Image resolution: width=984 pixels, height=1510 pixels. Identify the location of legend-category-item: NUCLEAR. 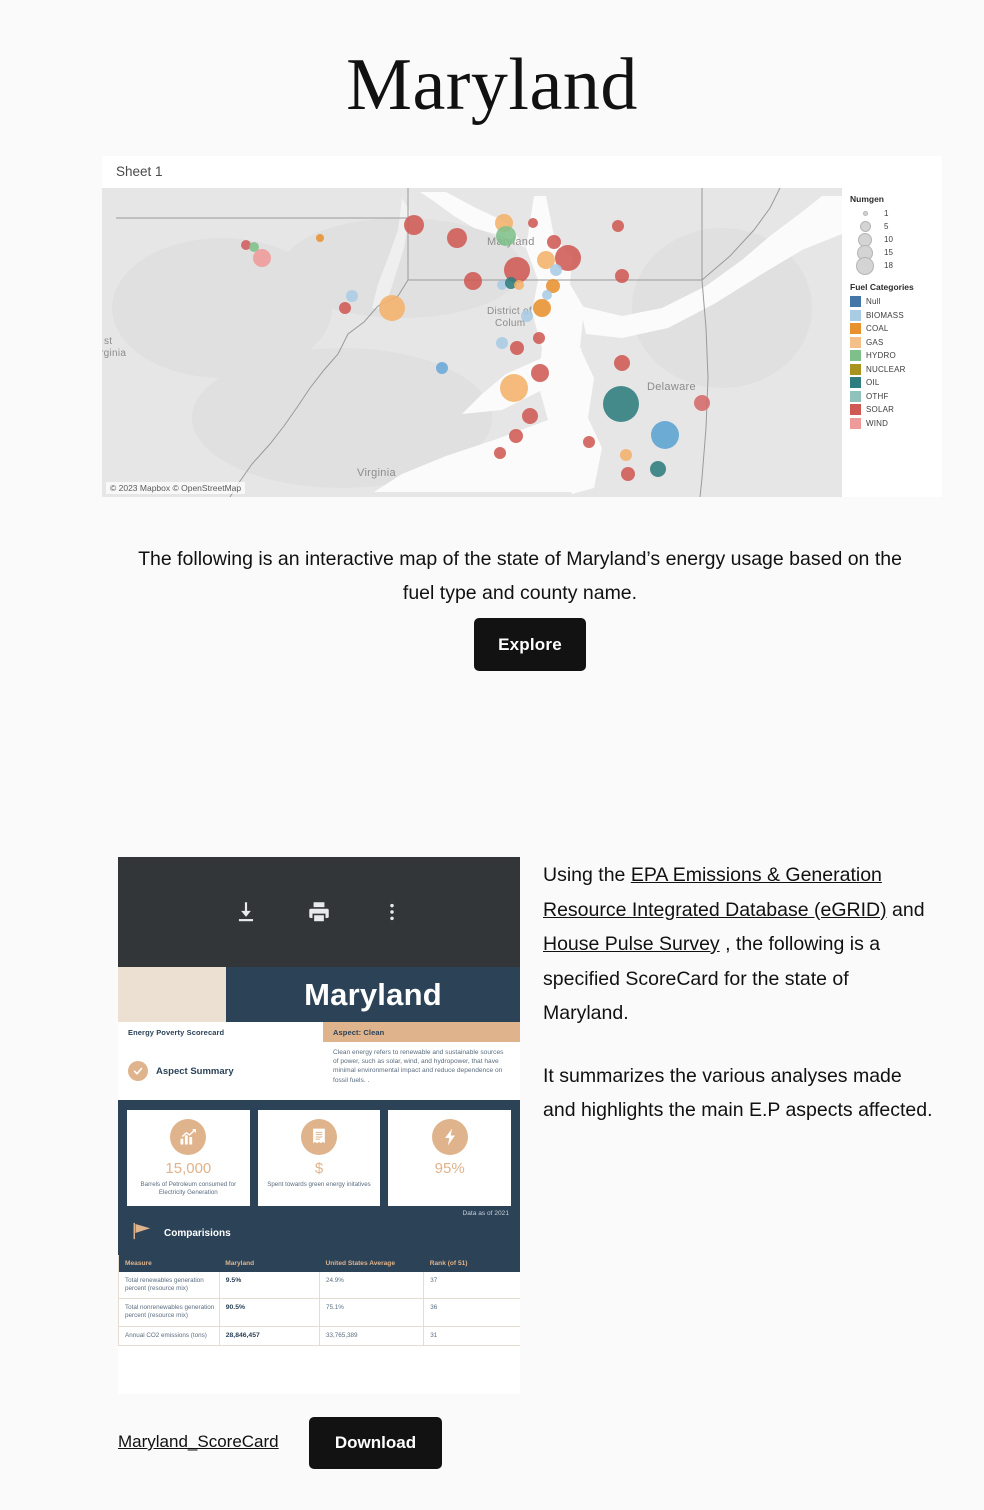
(896, 370).